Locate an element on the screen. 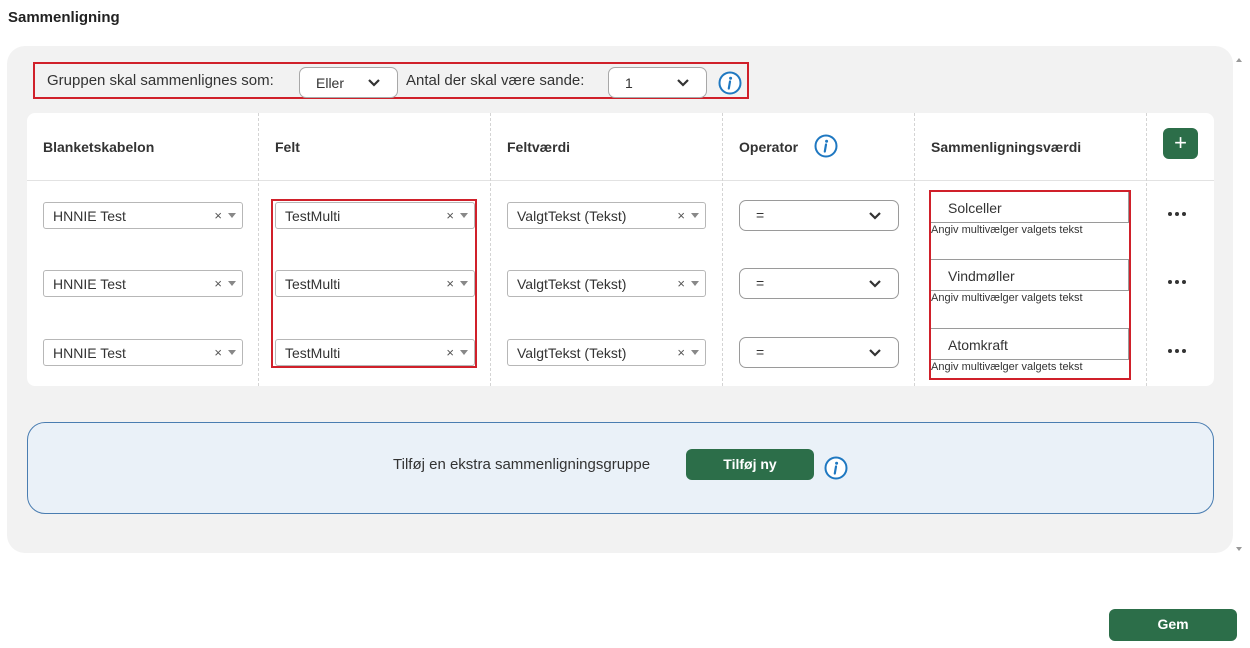 This screenshot has height=648, width=1250. true-count-value: 1 is located at coordinates (629, 82).